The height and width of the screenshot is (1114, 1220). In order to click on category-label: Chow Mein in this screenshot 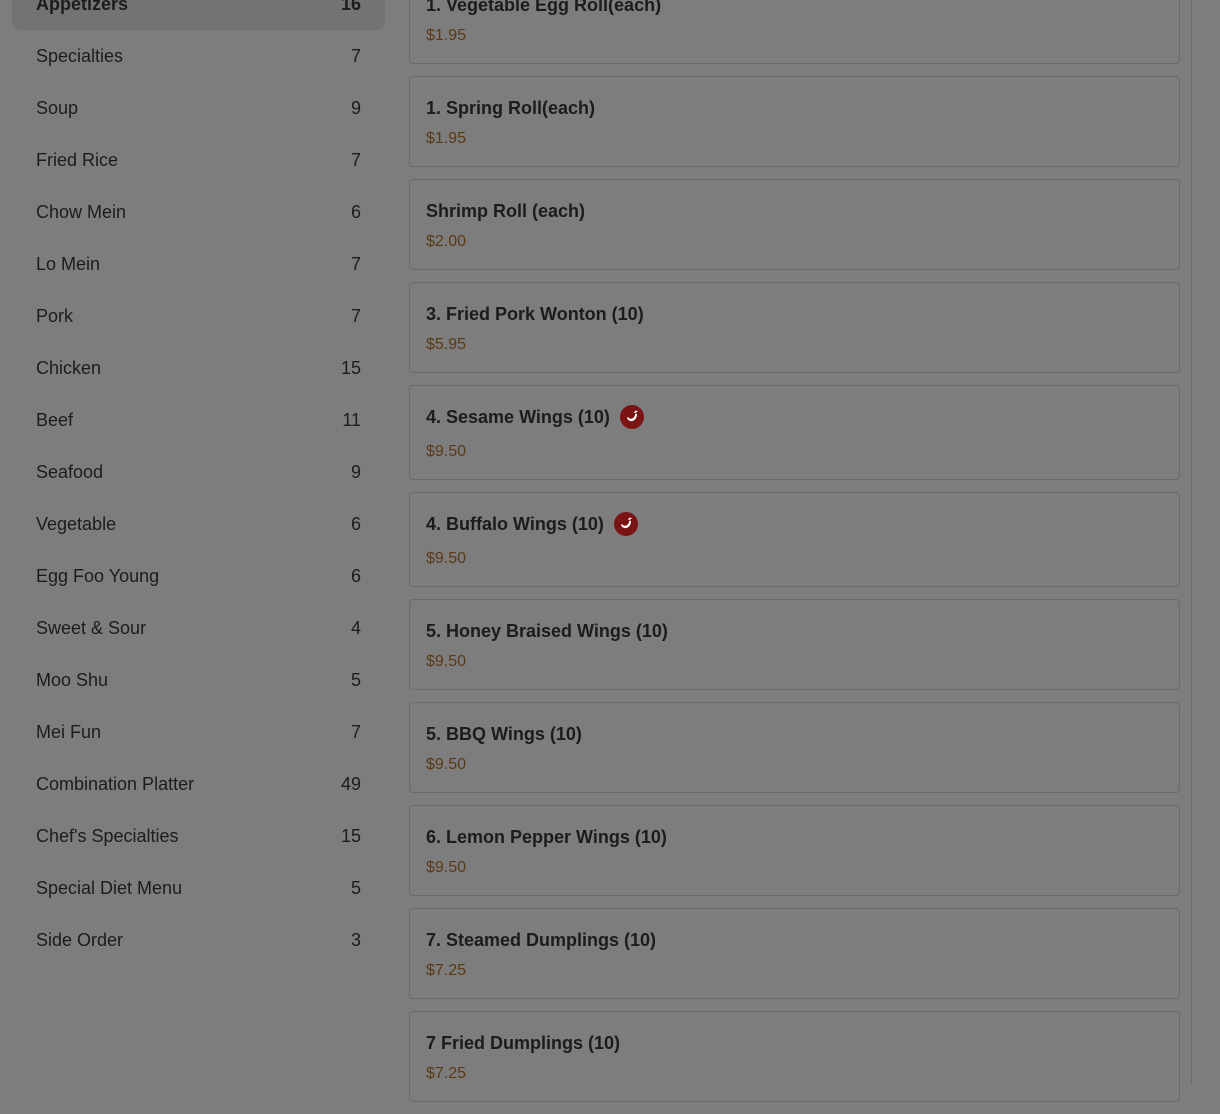, I will do `click(81, 211)`.